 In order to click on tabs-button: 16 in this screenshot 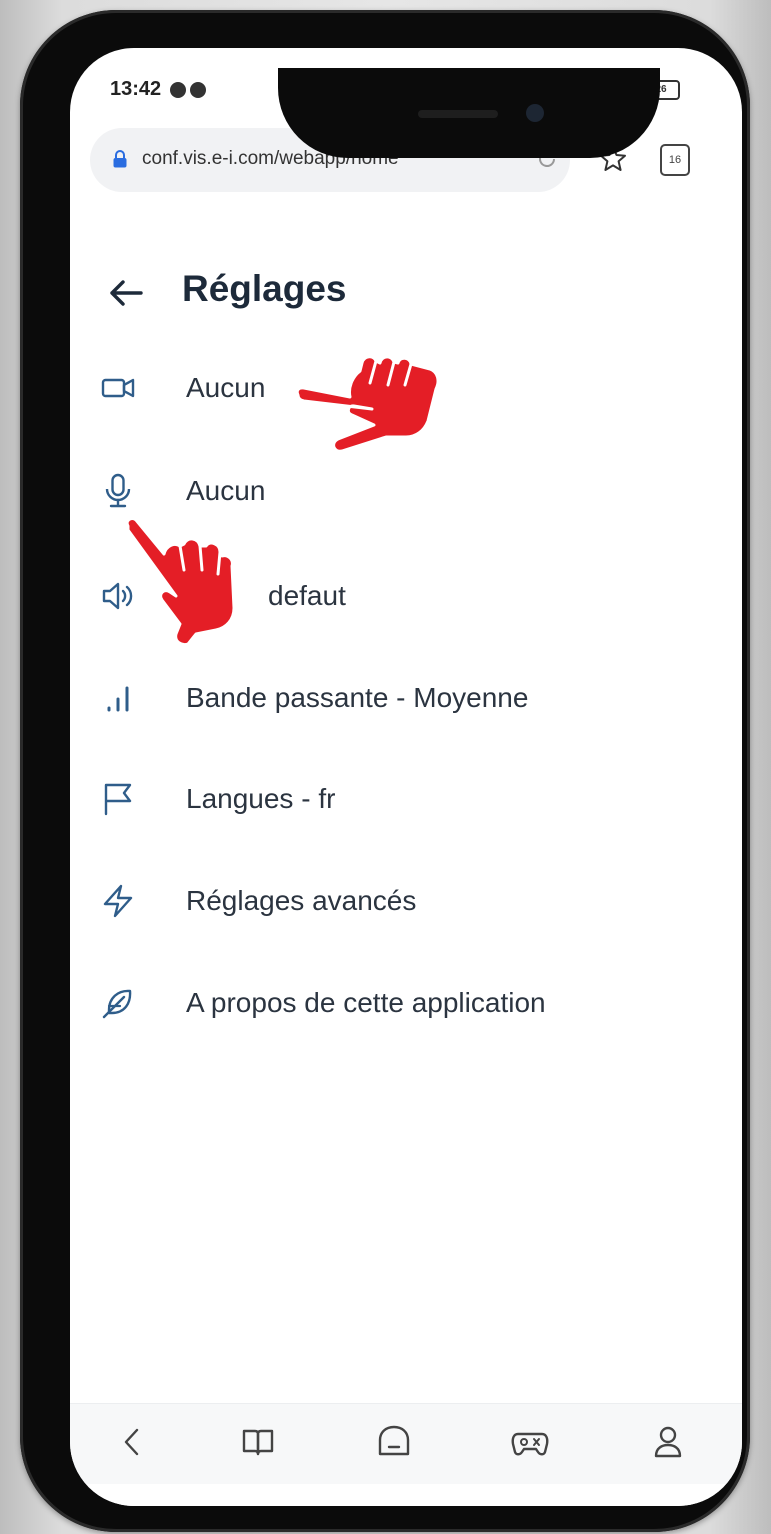, I will do `click(675, 160)`.